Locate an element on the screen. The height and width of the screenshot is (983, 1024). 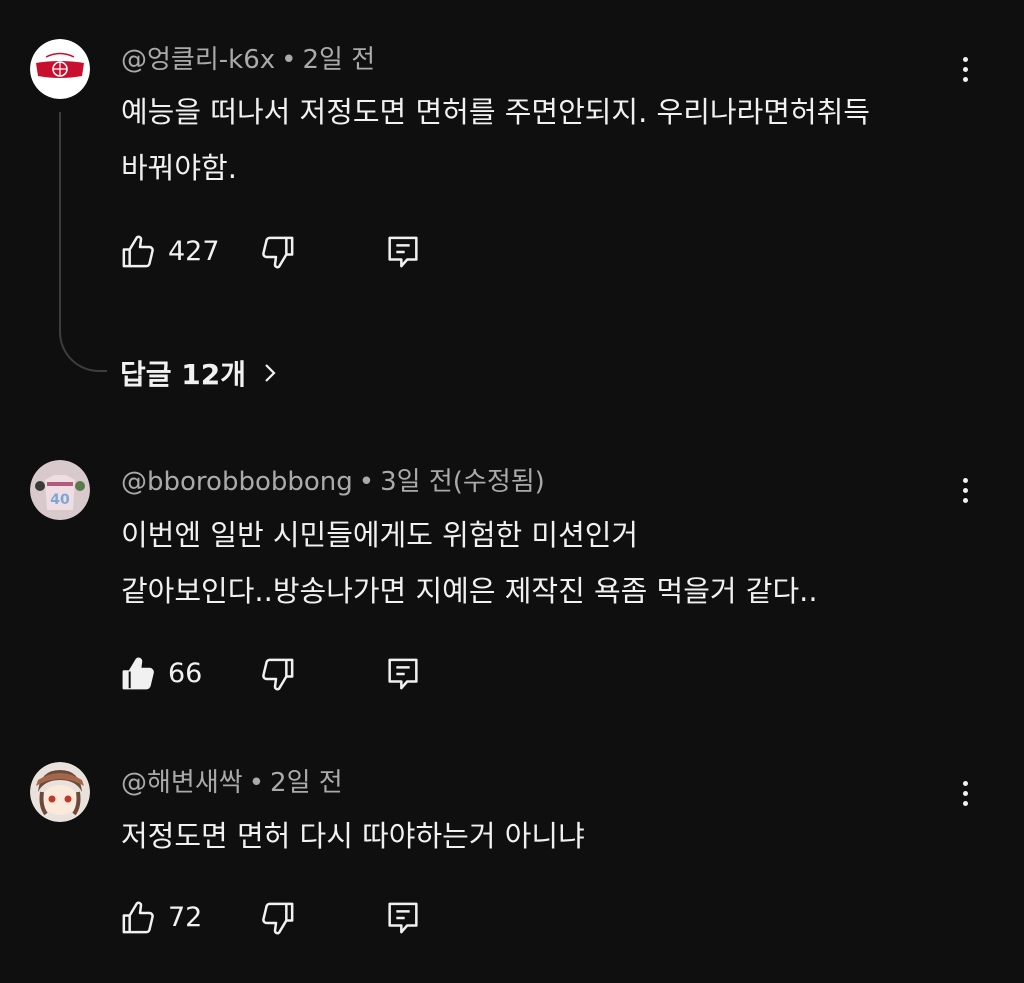
comment-time: 3일 전(수정됨) is located at coordinates (462, 482).